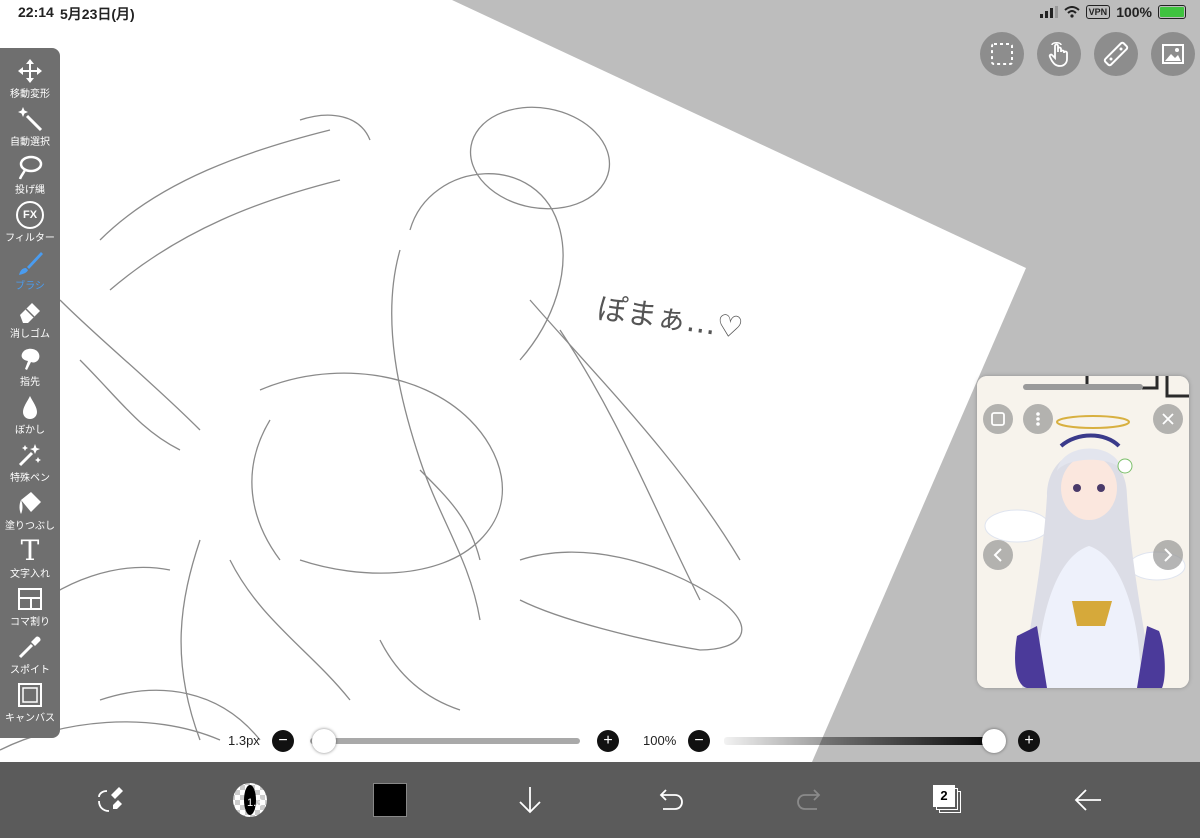 The width and height of the screenshot is (1200, 838). Describe the element at coordinates (30, 718) in the screenshot. I see `tool-label: キャンバス` at that location.